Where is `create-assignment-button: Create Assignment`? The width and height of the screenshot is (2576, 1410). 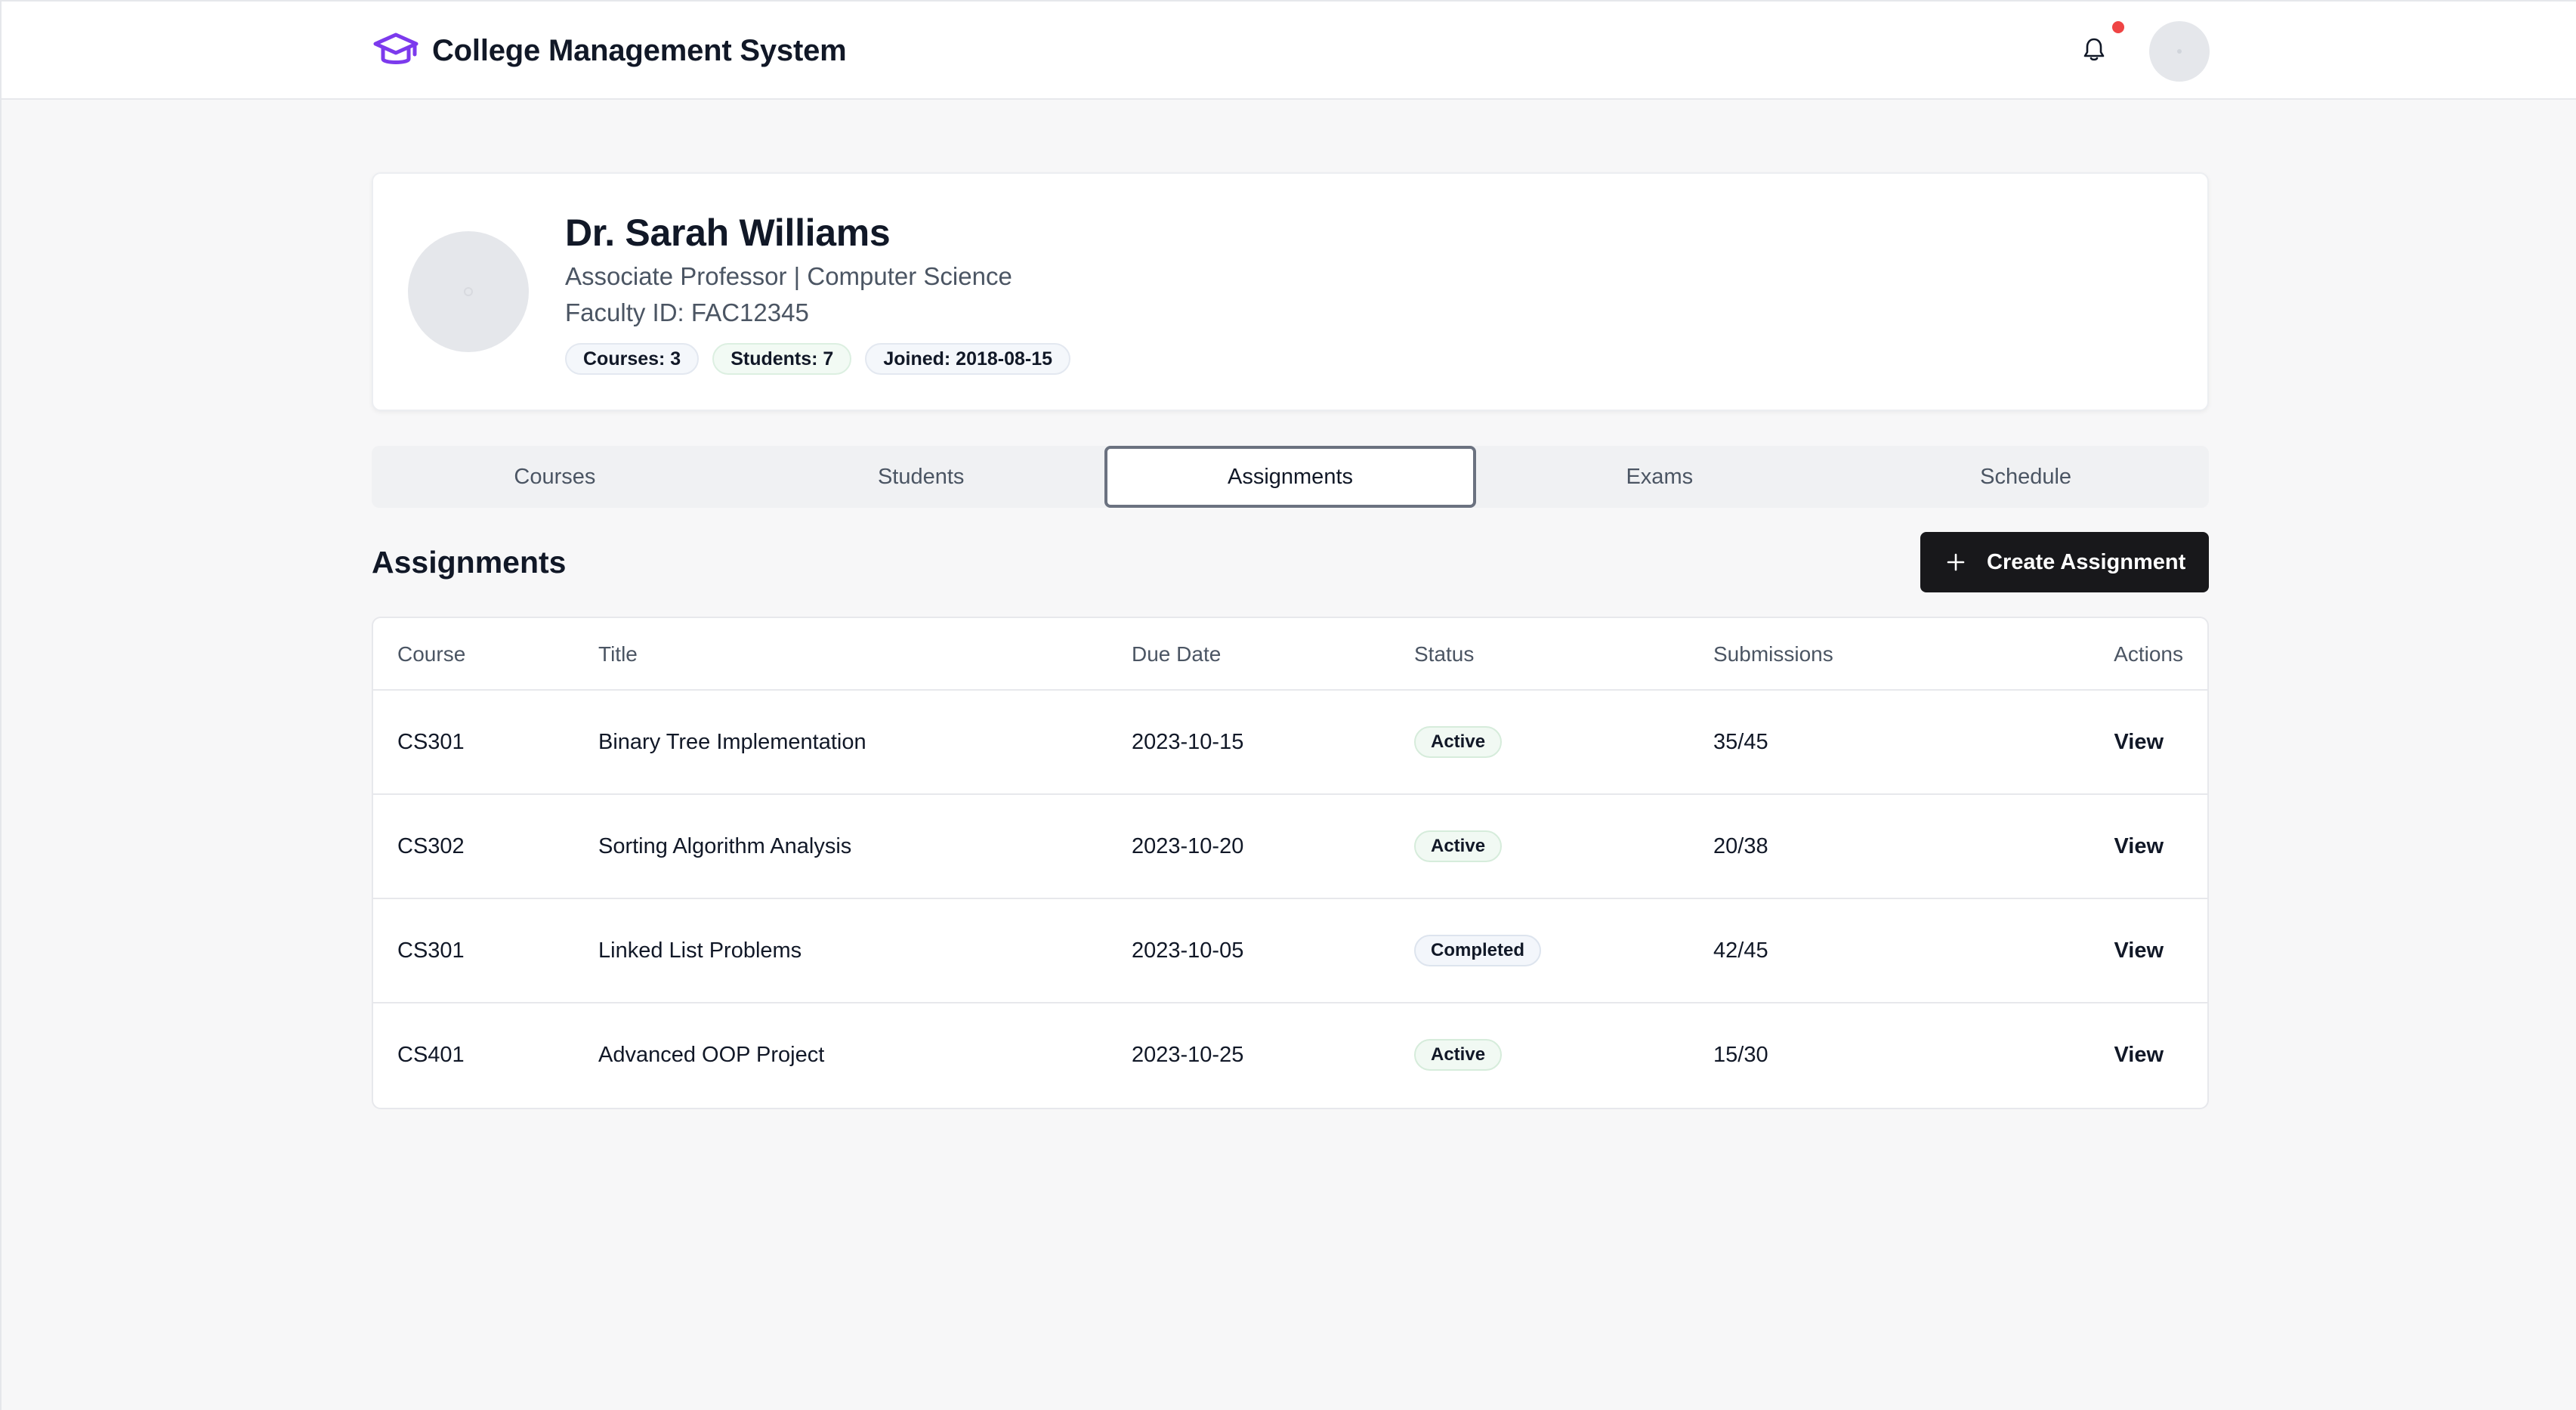
create-assignment-button: Create Assignment is located at coordinates (2064, 562).